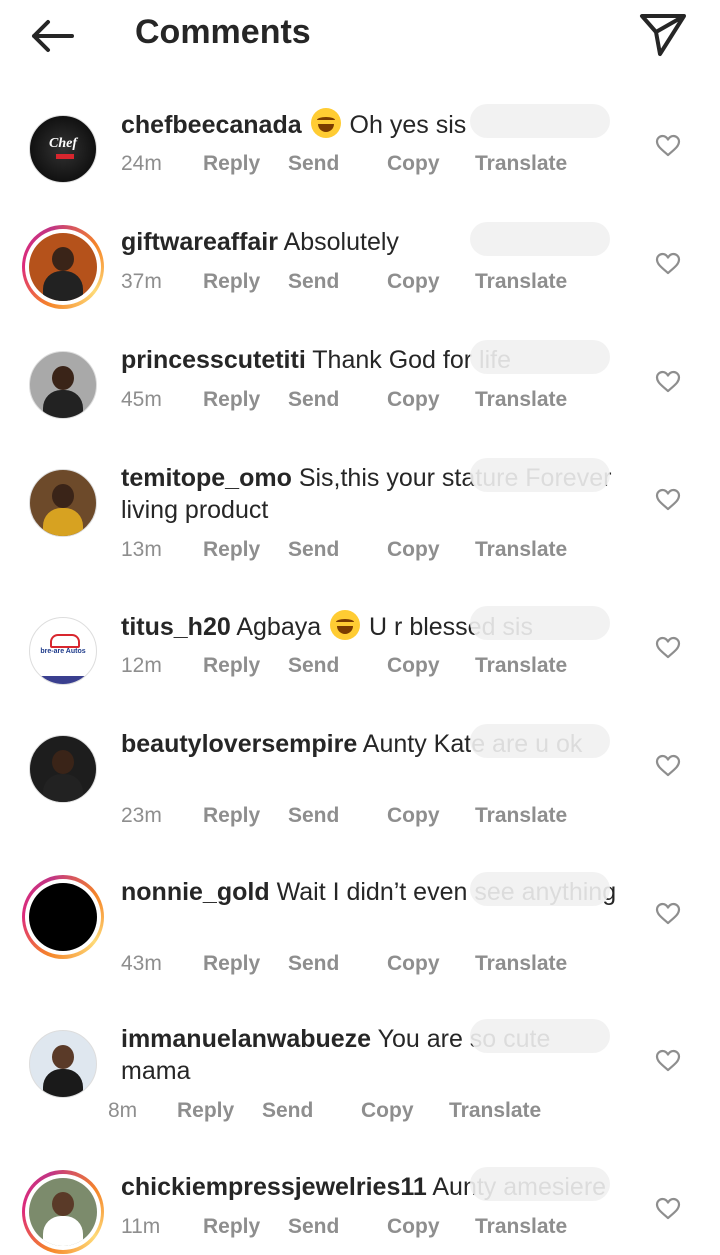  Describe the element at coordinates (176, 627) in the screenshot. I see `comment-username: titus_h20` at that location.